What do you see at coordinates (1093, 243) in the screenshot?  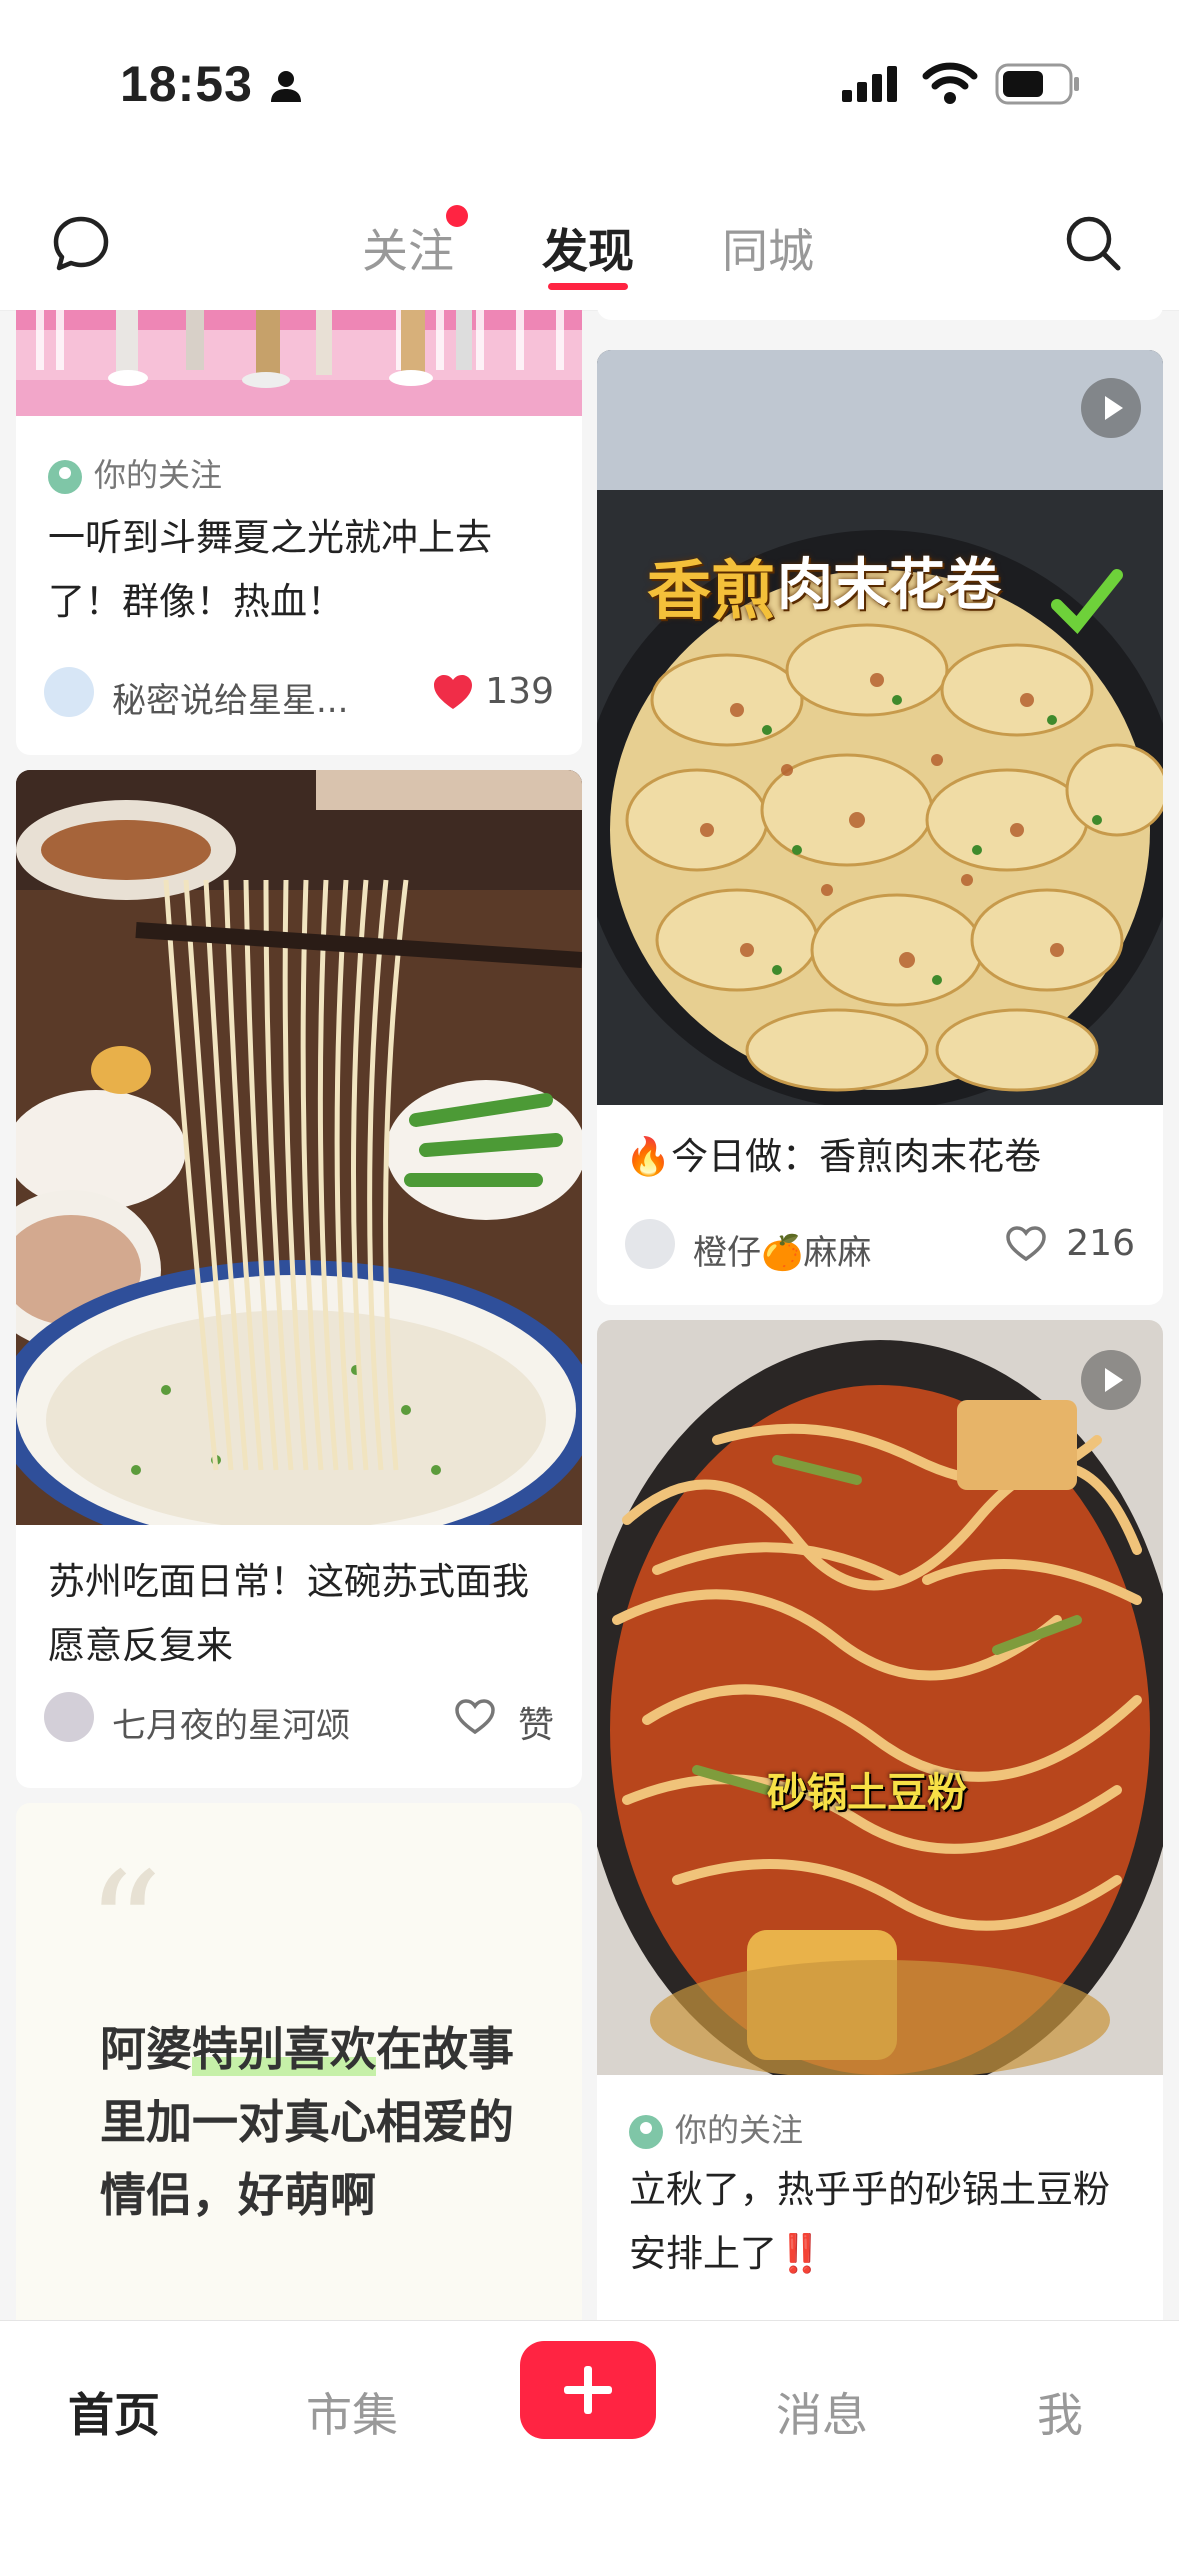 I see `search-icon` at bounding box center [1093, 243].